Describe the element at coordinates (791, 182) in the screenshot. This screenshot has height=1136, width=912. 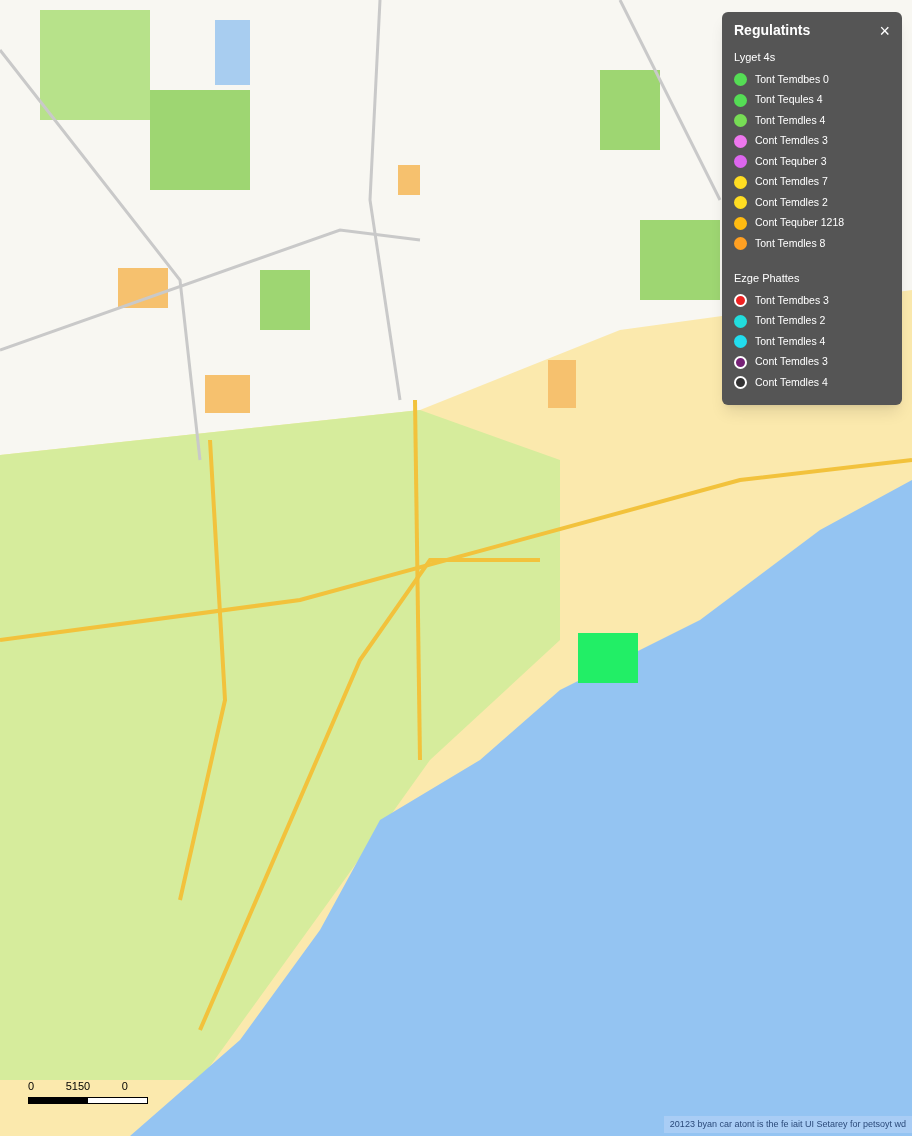
I see `legend-label: Cont Temdles 7` at that location.